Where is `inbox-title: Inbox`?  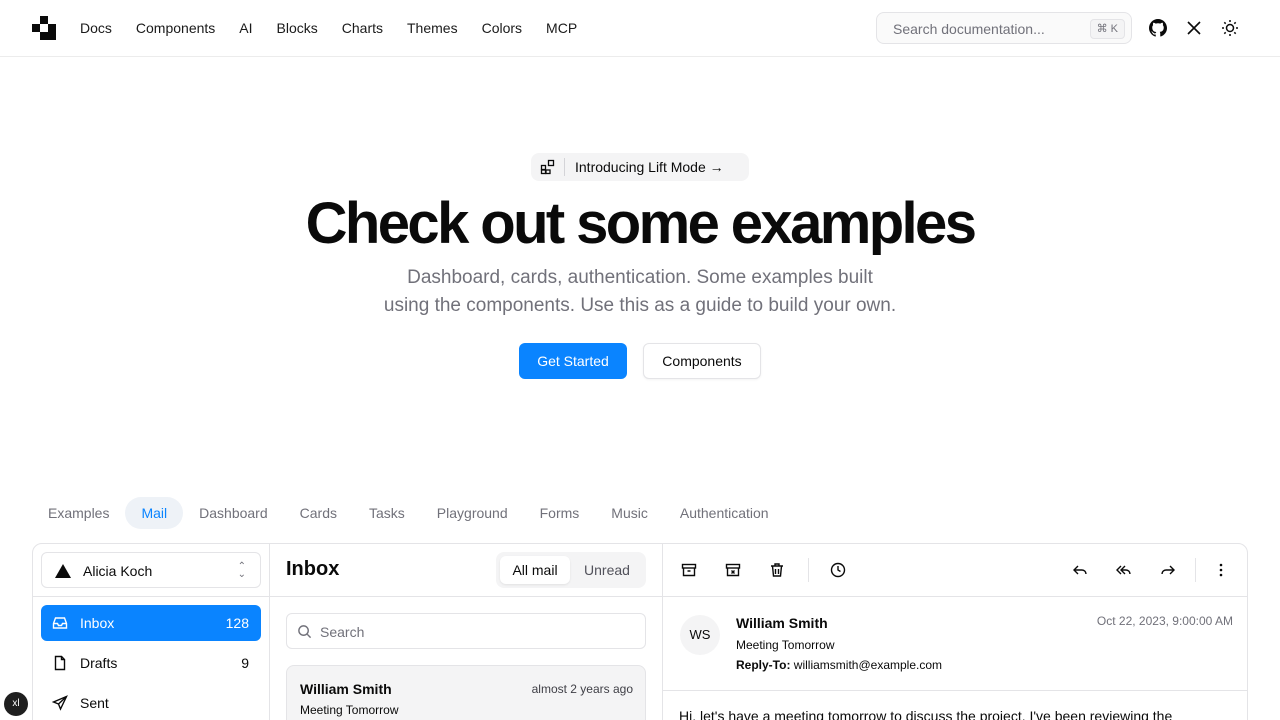
inbox-title: Inbox is located at coordinates (313, 569).